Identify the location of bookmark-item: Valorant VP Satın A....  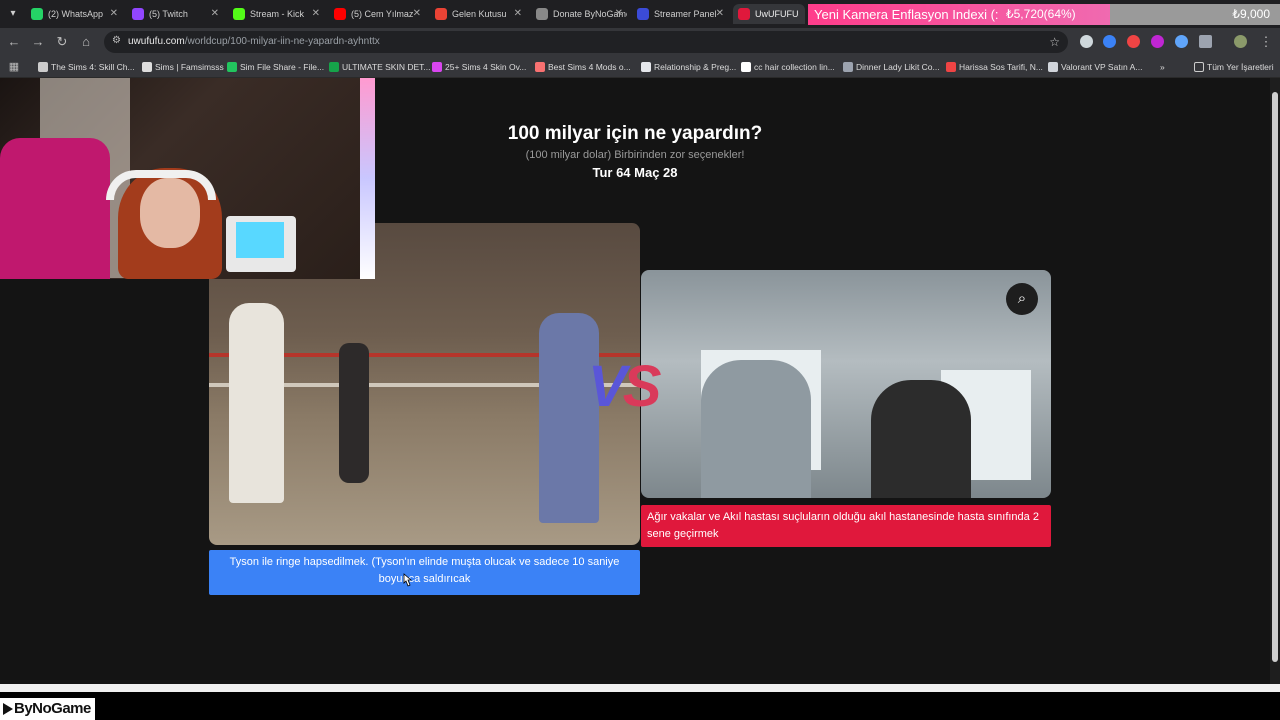
(1095, 67).